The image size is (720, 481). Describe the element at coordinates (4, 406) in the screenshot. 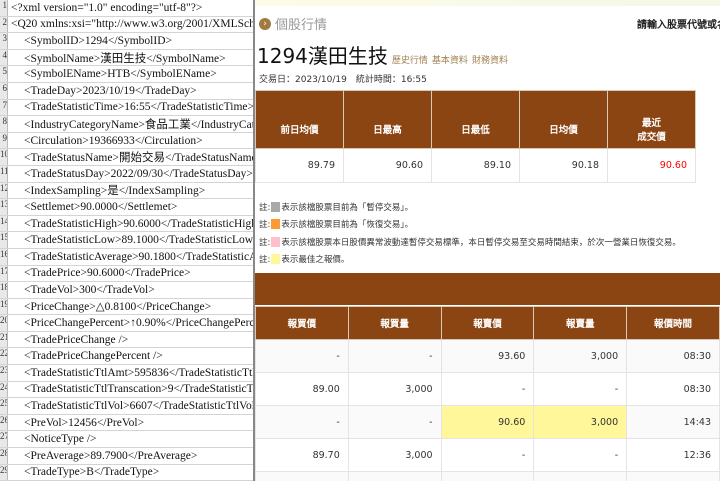

I see `row-number: 25` at that location.